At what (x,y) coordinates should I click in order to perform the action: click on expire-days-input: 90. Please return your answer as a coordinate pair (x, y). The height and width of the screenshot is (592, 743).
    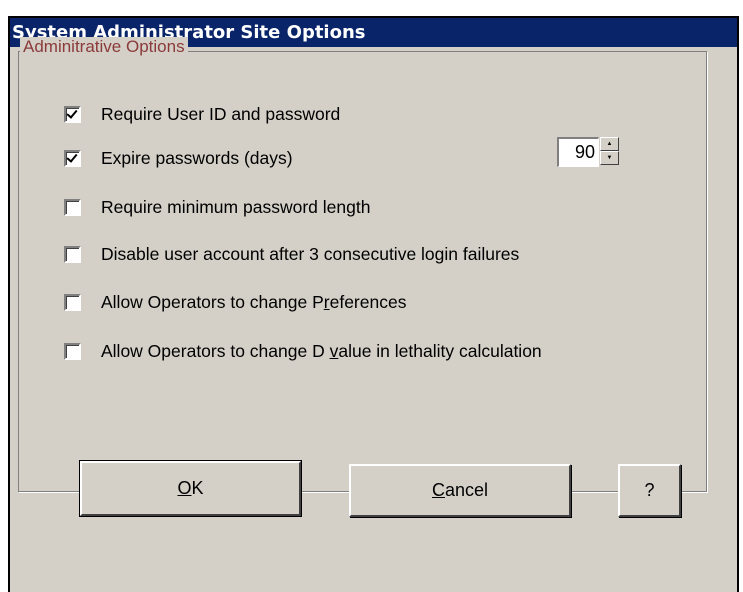
    Looking at the image, I should click on (578, 152).